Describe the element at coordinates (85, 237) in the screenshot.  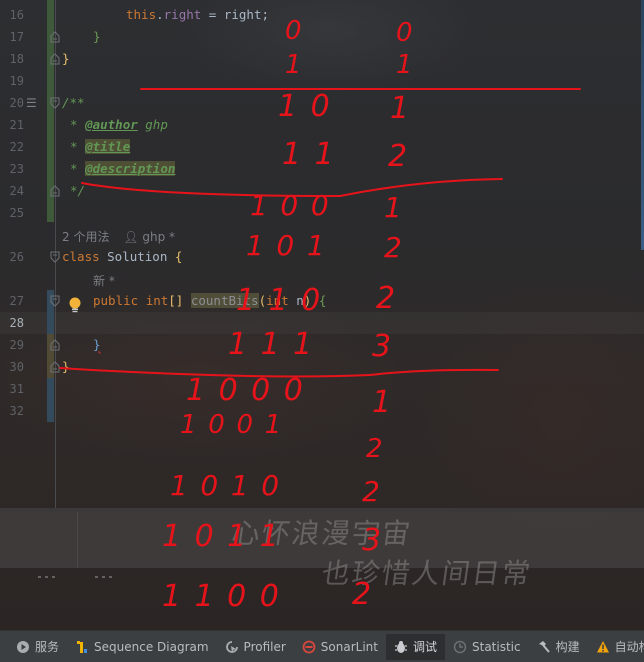
I see `usages-count: 2 个用法` at that location.